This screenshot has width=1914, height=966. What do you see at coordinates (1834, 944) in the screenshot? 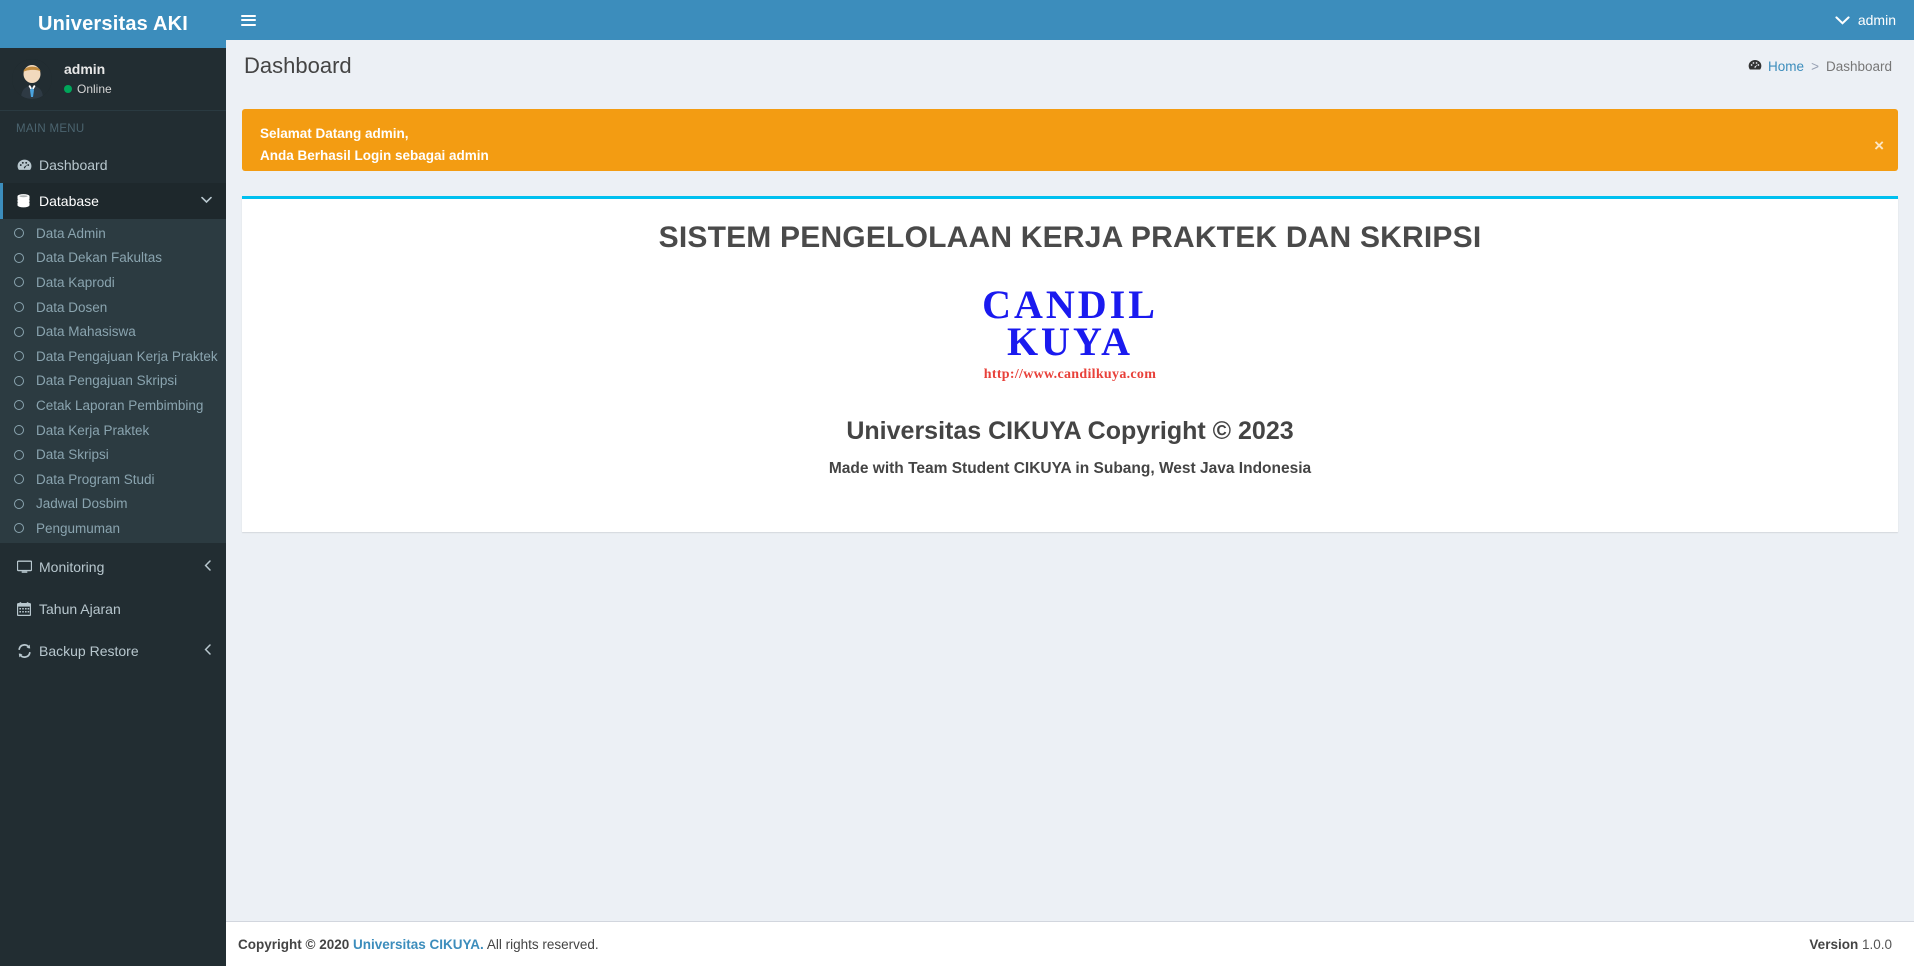
I see `footer-version-label: Version` at bounding box center [1834, 944].